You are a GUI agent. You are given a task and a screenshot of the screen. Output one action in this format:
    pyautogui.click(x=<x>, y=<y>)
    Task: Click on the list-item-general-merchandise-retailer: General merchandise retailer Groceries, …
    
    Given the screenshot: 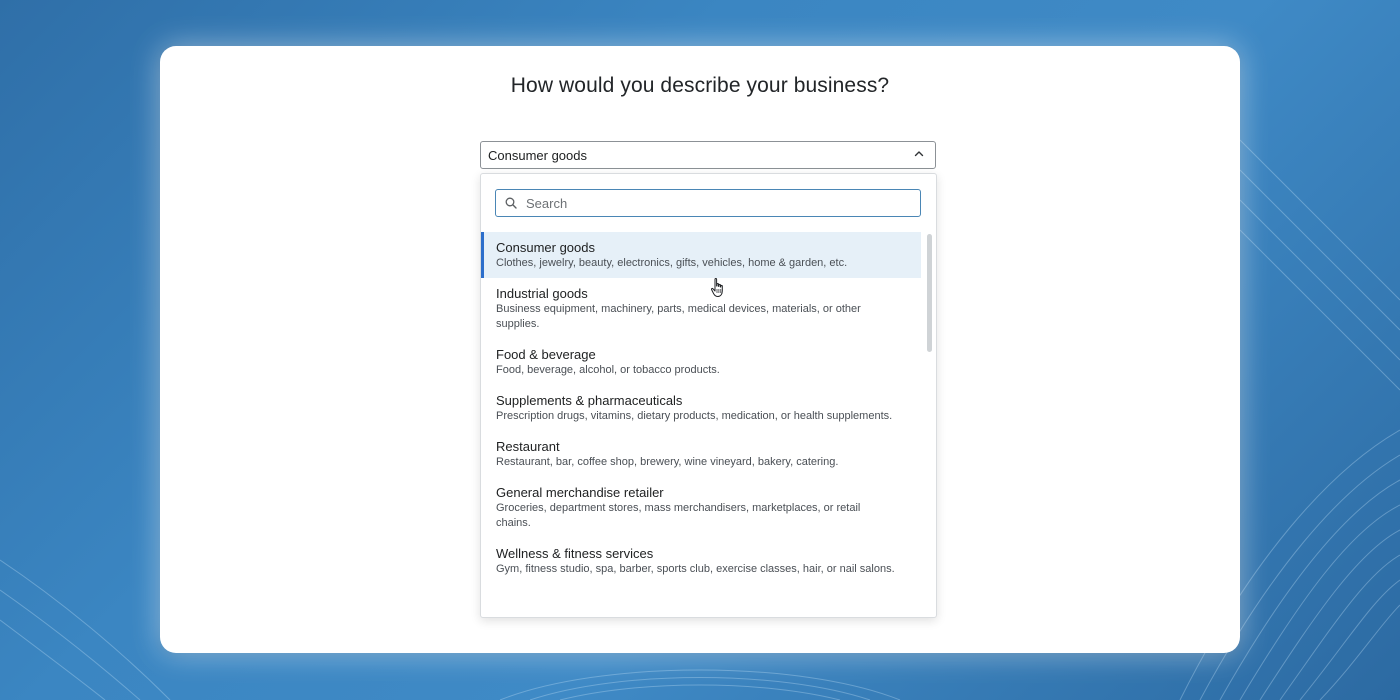 What is the action you would take?
    pyautogui.click(x=701, y=507)
    